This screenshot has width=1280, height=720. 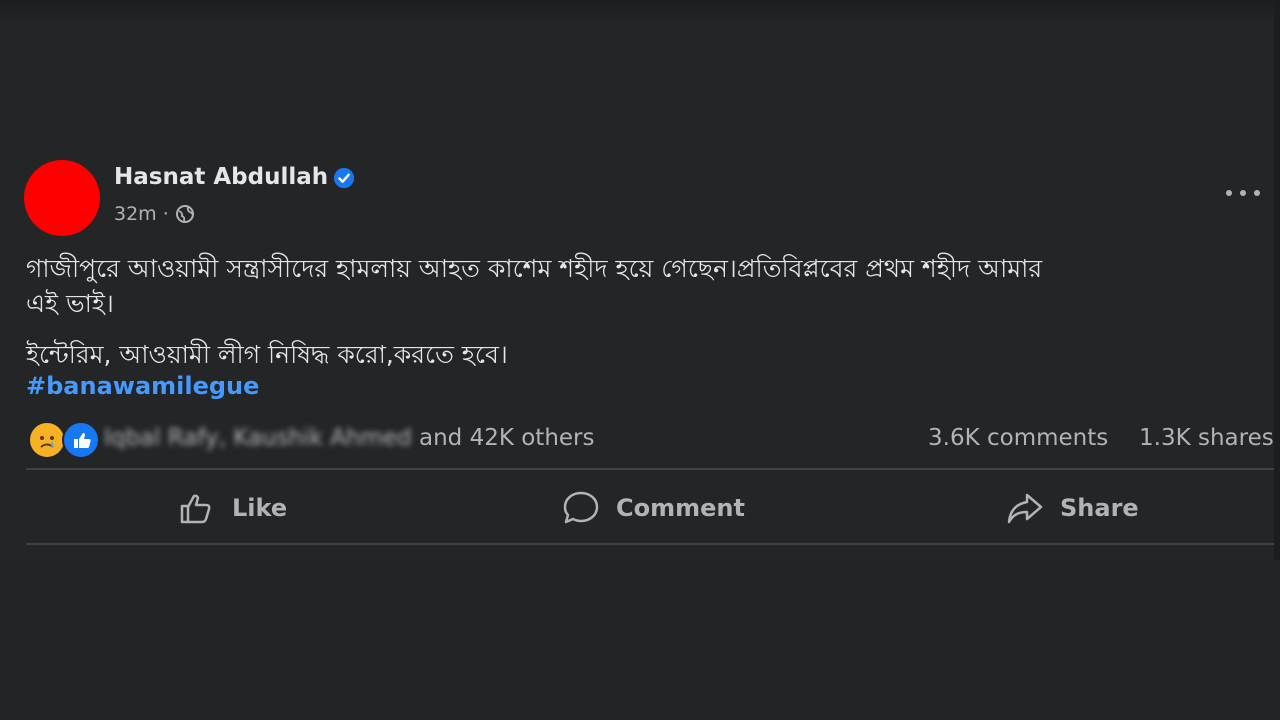 I want to click on like-button: Like, so click(x=232, y=508).